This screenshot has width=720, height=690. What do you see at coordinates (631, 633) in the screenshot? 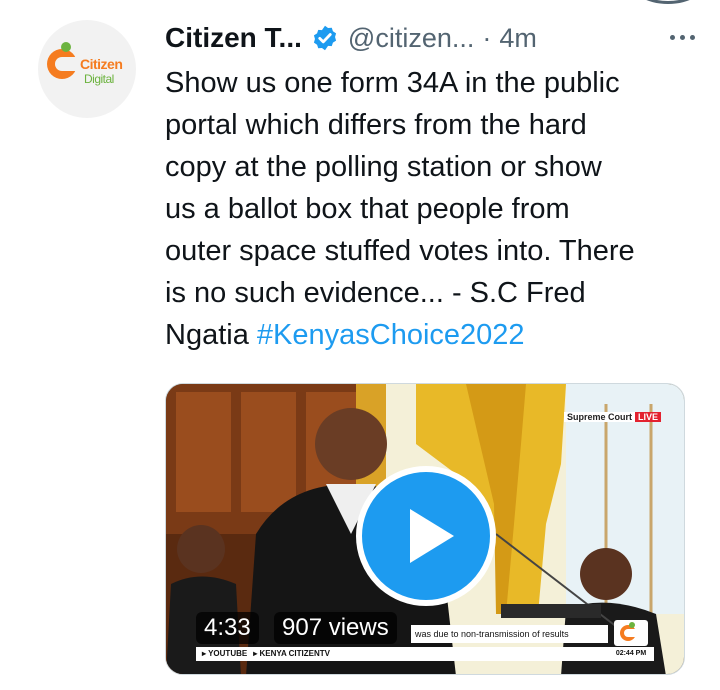
I see `channel-logo-icon` at bounding box center [631, 633].